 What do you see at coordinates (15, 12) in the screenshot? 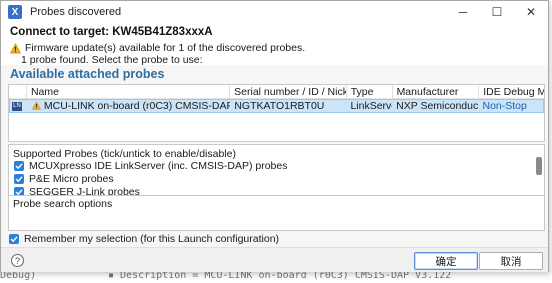
I see `app-icon: X` at bounding box center [15, 12].